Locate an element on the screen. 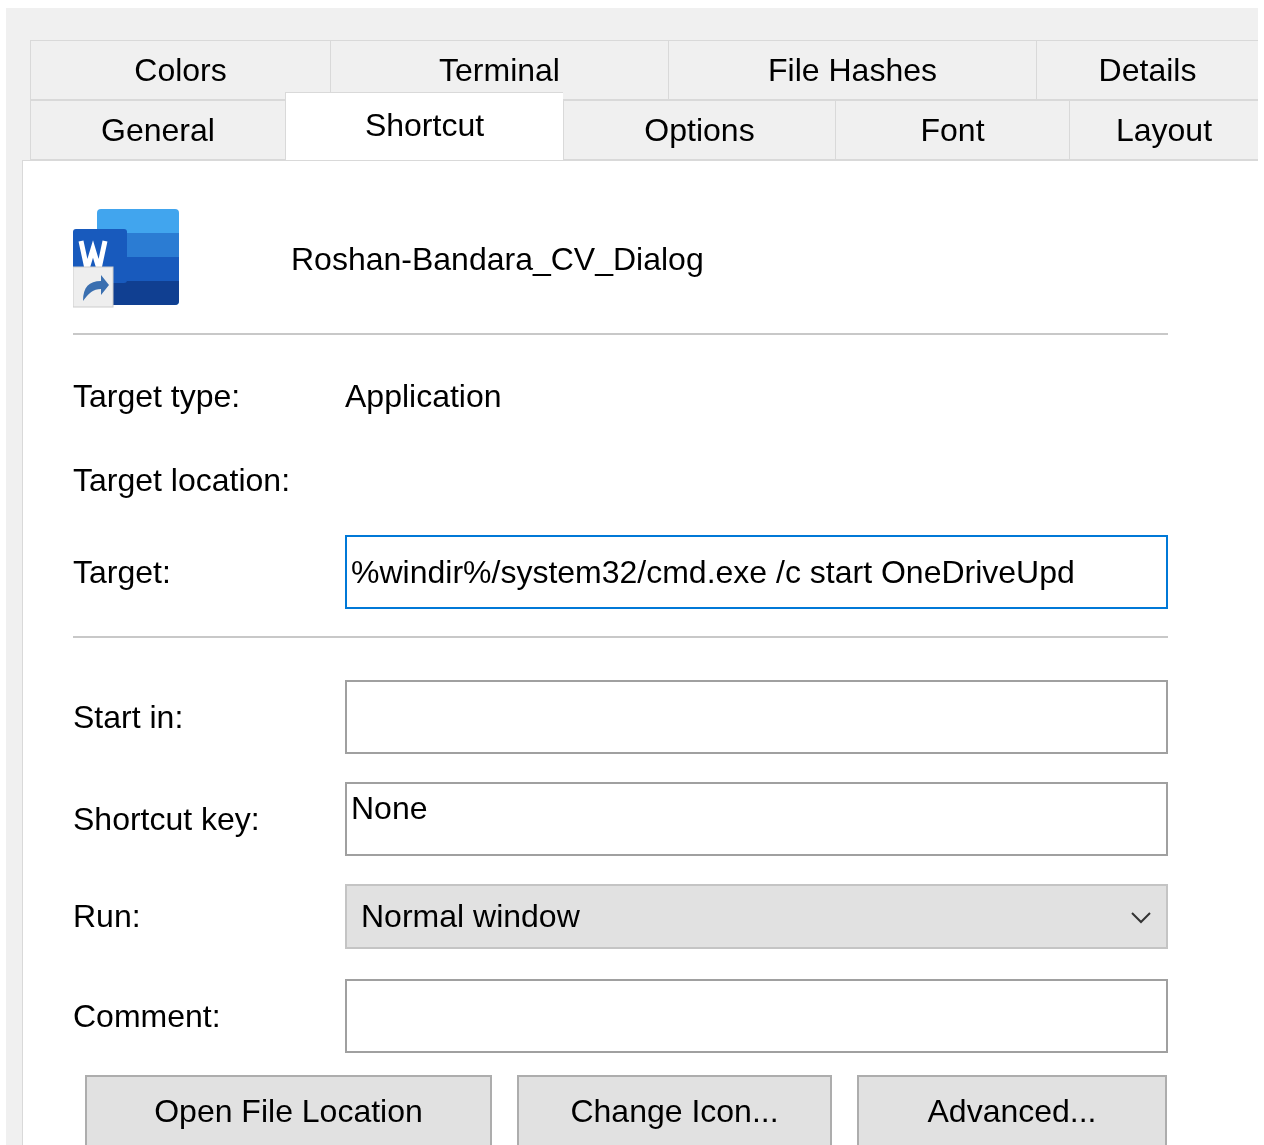  action-button: Open File Location is located at coordinates (288, 1110).